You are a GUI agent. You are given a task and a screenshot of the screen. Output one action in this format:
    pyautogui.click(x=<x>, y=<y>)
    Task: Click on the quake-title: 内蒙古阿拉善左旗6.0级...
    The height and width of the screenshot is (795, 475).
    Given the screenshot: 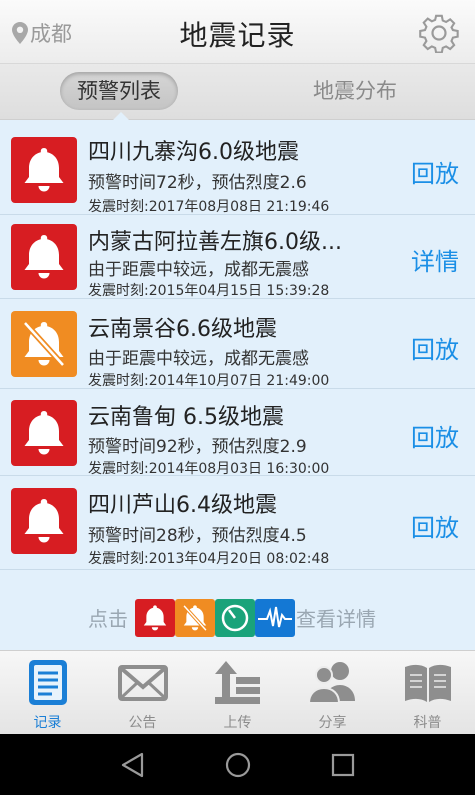 What is the action you would take?
    pyautogui.click(x=215, y=242)
    